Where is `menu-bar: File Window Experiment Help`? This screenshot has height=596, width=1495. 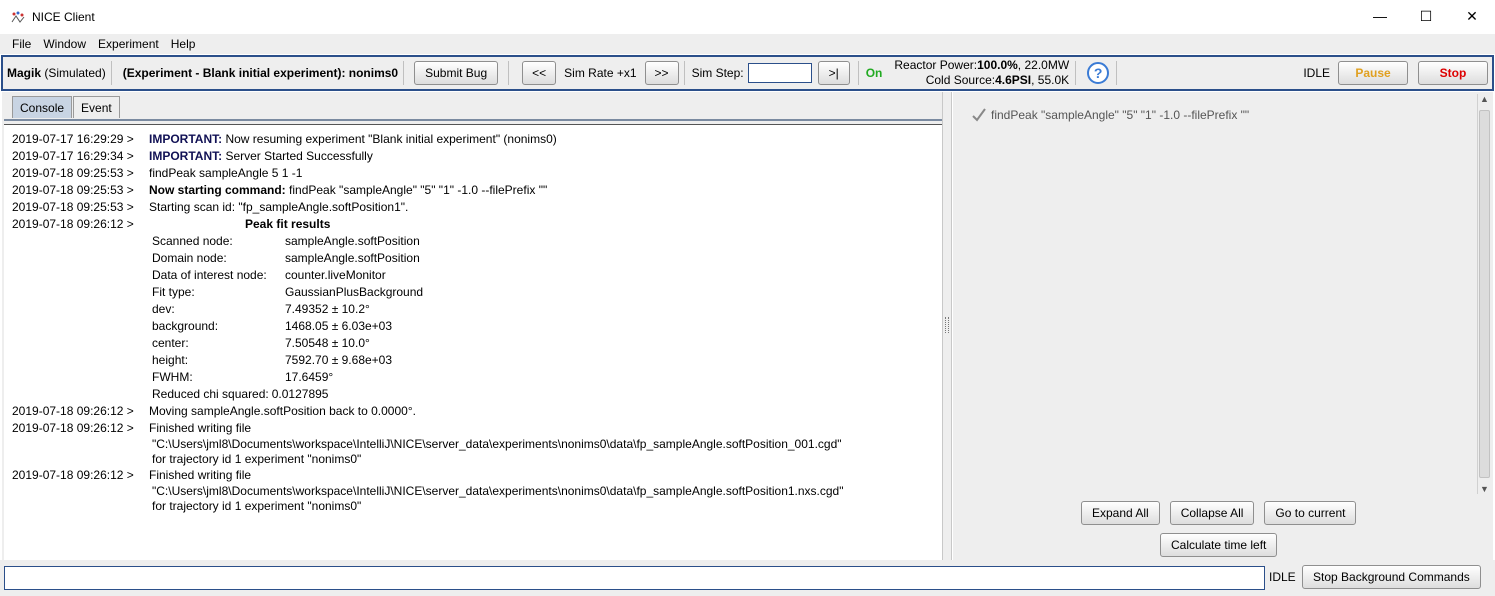 menu-bar: File Window Experiment Help is located at coordinates (747, 44).